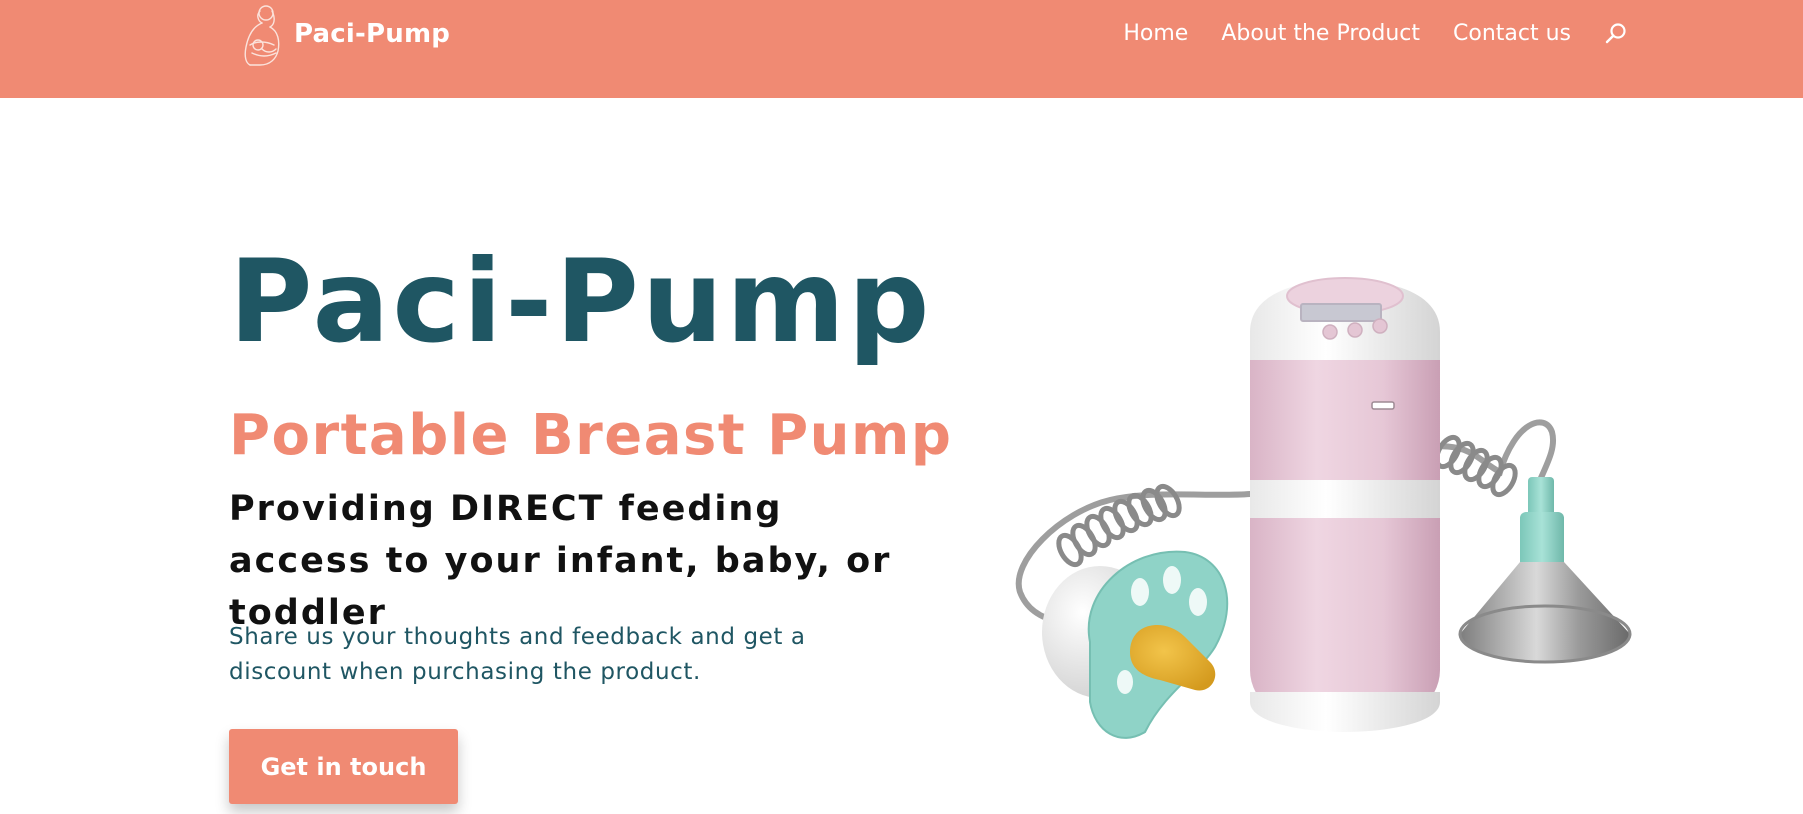 The width and height of the screenshot is (1803, 814). What do you see at coordinates (1512, 34) in the screenshot?
I see `nav-contact-us: Contact us` at bounding box center [1512, 34].